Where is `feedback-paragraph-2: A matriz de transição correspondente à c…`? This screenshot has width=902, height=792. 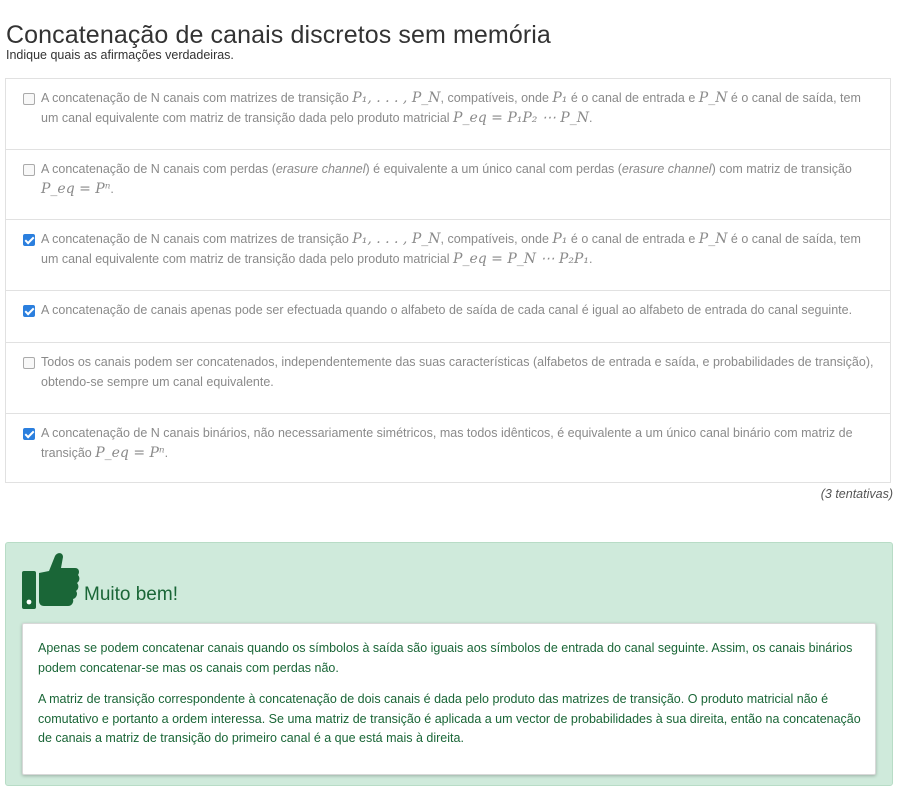 feedback-paragraph-2: A matriz de transição correspondente à c… is located at coordinates (449, 718).